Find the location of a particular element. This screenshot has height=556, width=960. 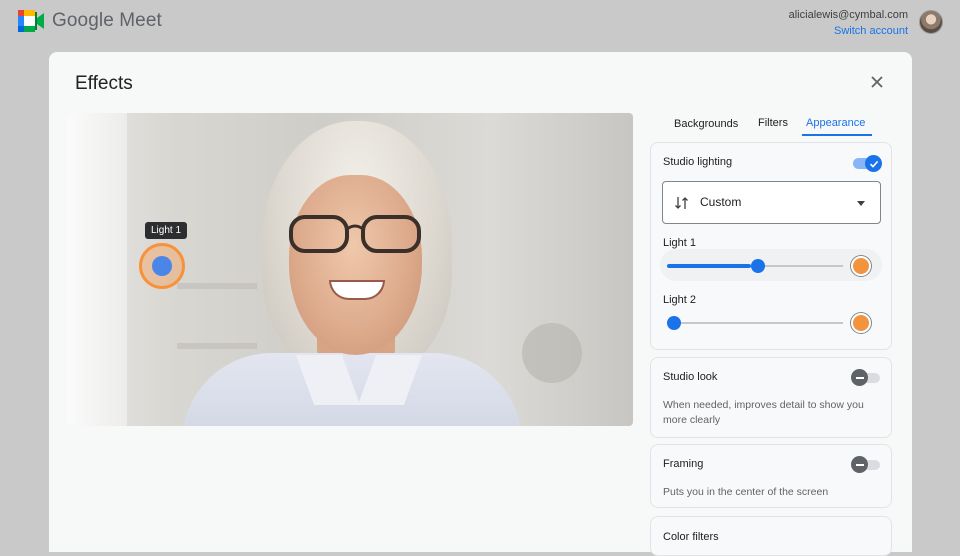

studio-look-toggle is located at coordinates (866, 377).